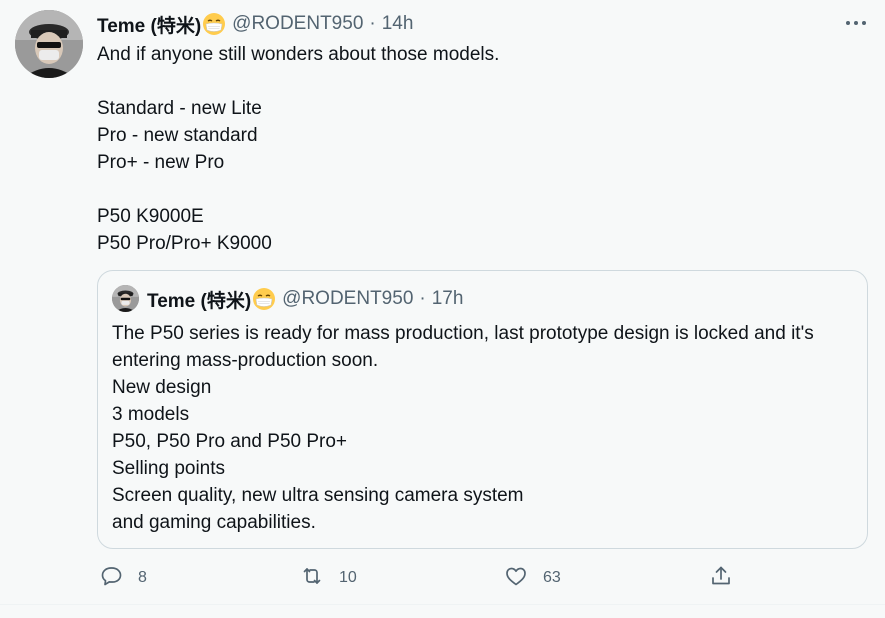 This screenshot has height=618, width=885. I want to click on quoted-author-handle: @RODENT950, so click(348, 298).